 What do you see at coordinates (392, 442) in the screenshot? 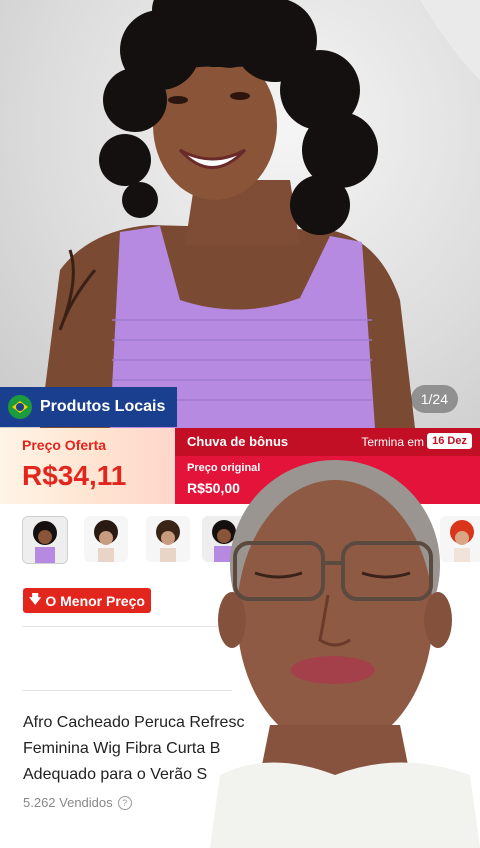
I see `ends-label: Termina em` at bounding box center [392, 442].